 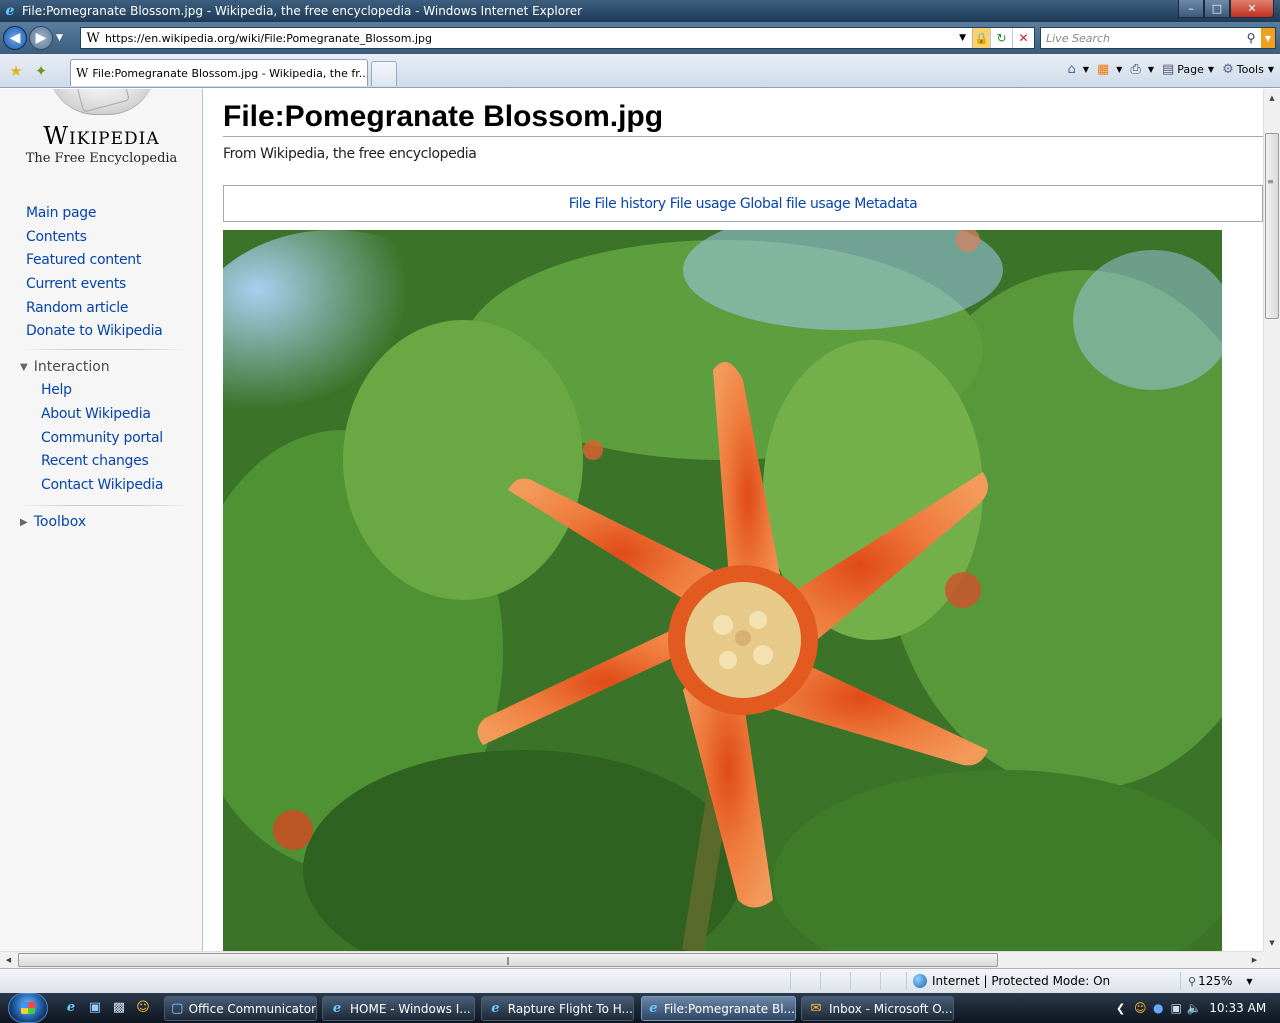 What do you see at coordinates (240, 1008) in the screenshot?
I see `taskbar-button-office-communicator: ▢ Office Communicator` at bounding box center [240, 1008].